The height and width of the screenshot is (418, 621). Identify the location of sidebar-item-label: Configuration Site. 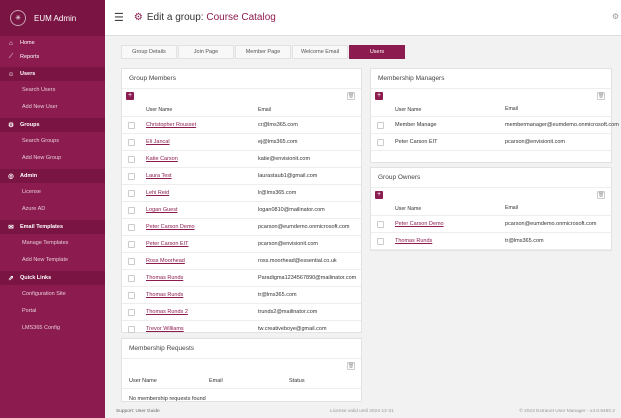
(44, 293).